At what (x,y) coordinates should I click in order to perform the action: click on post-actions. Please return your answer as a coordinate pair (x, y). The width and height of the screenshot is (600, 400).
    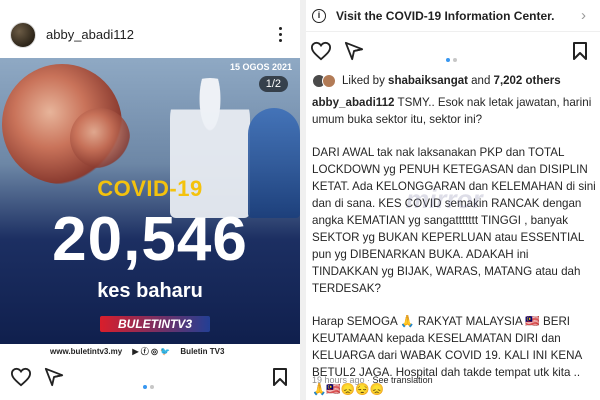
    Looking at the image, I should click on (150, 379).